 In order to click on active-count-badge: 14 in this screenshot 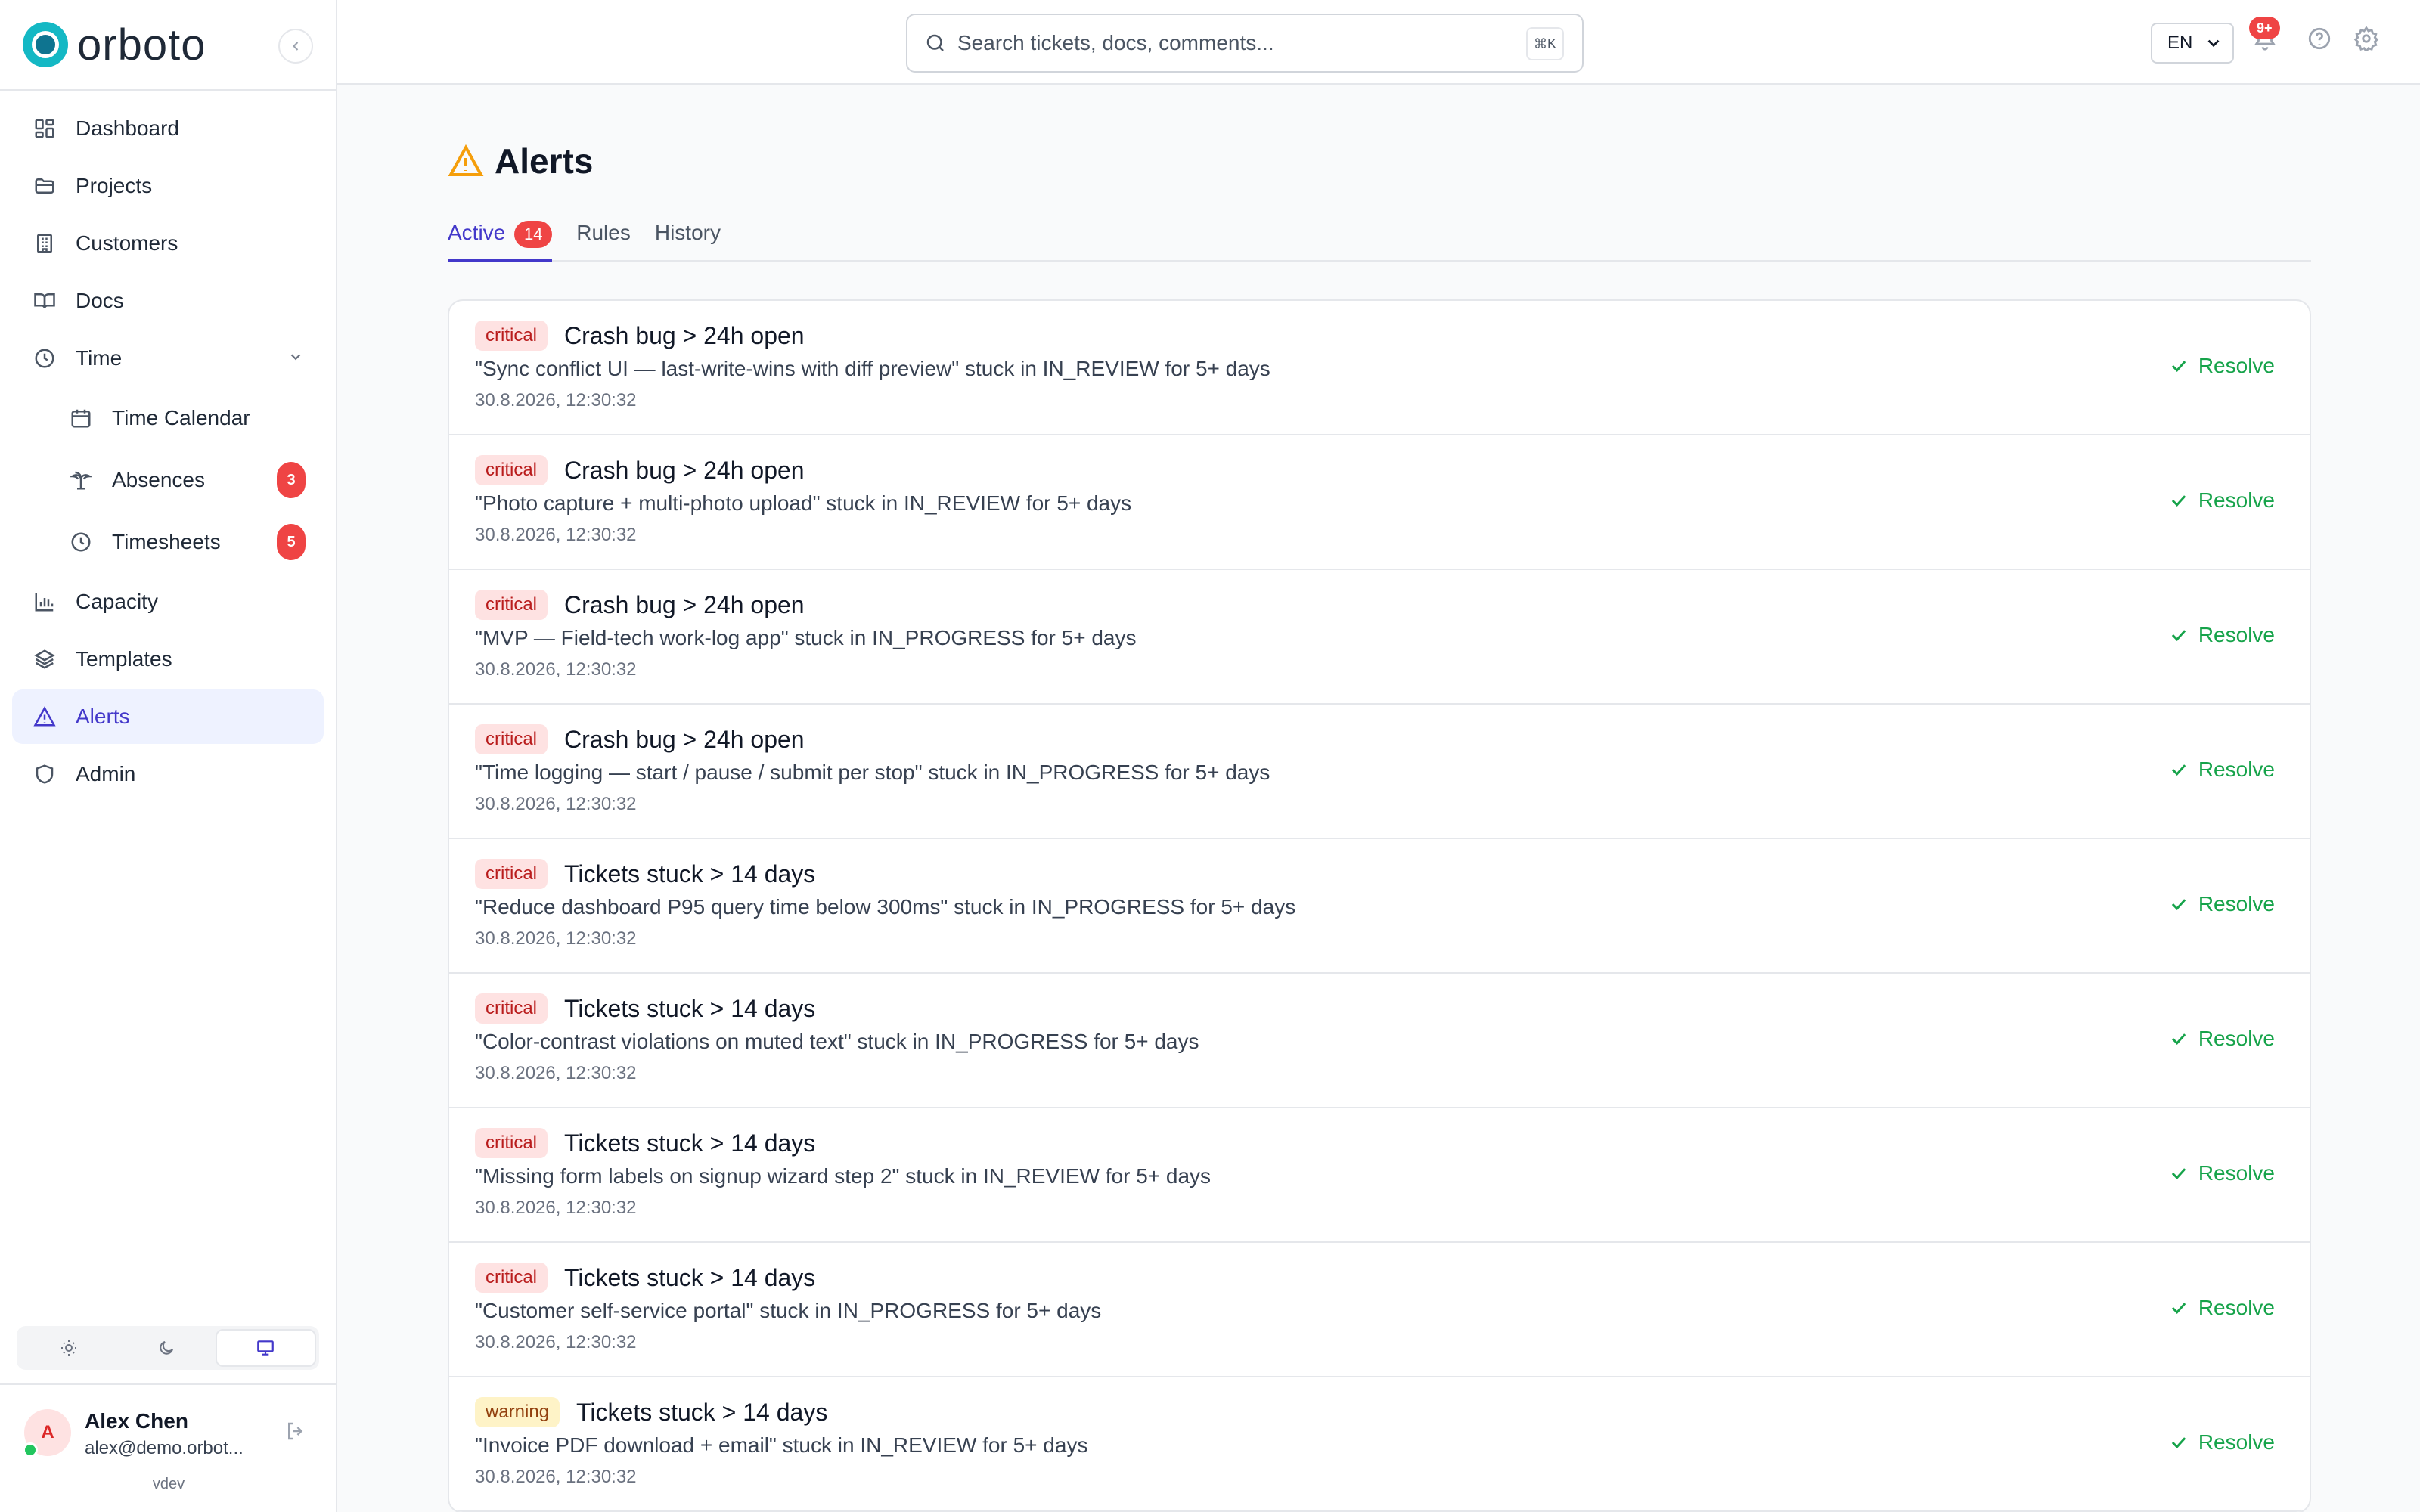, I will do `click(533, 235)`.